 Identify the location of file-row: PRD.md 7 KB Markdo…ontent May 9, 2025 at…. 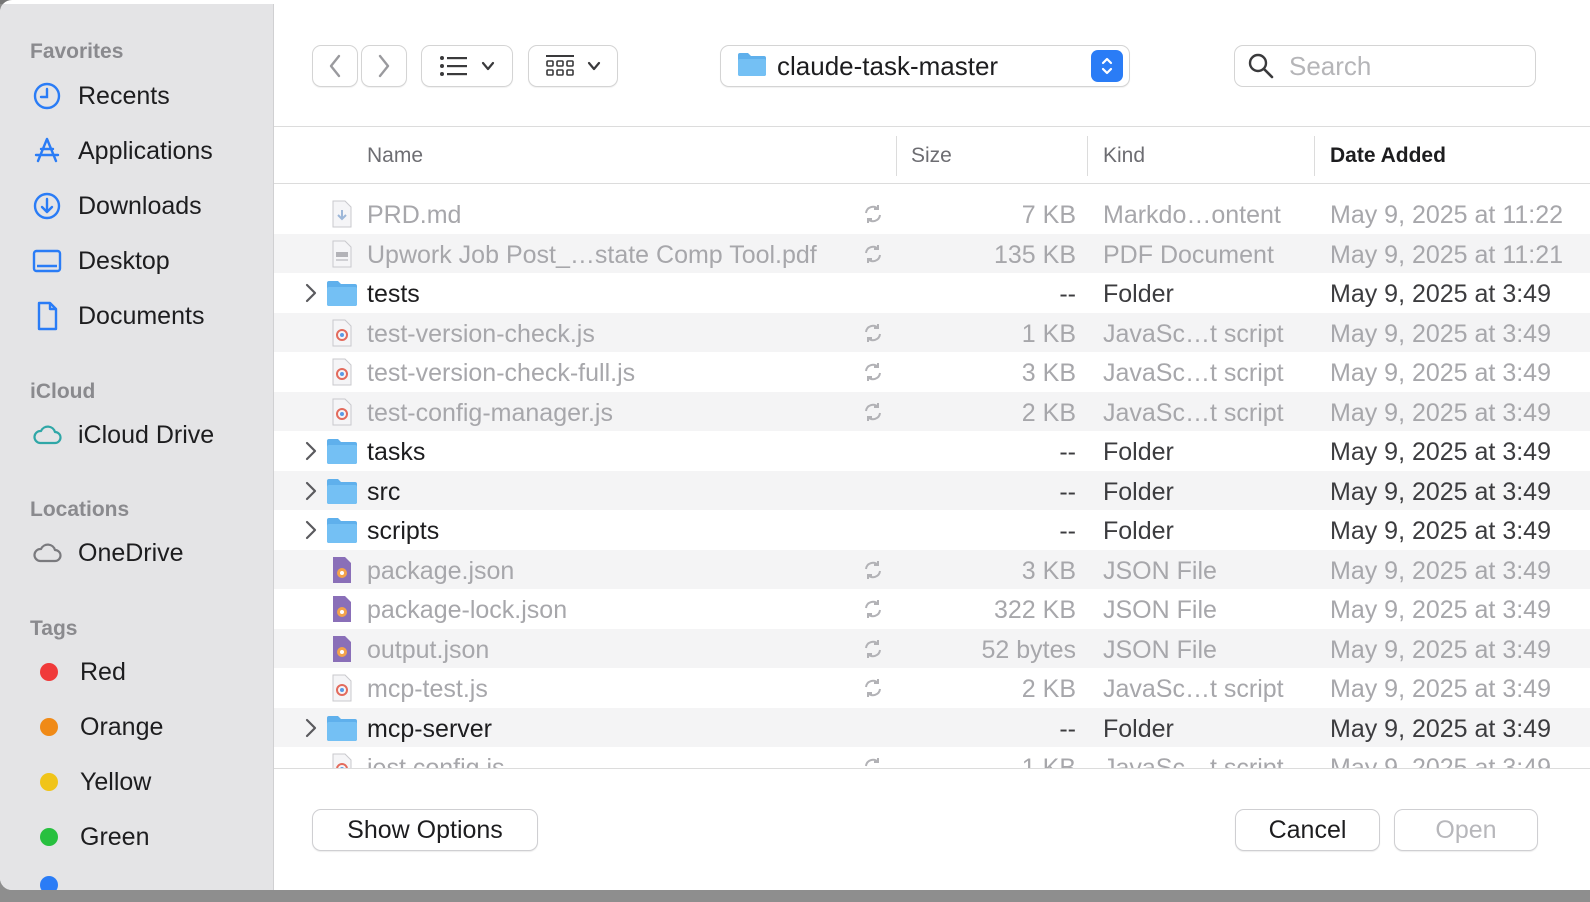
(932, 214).